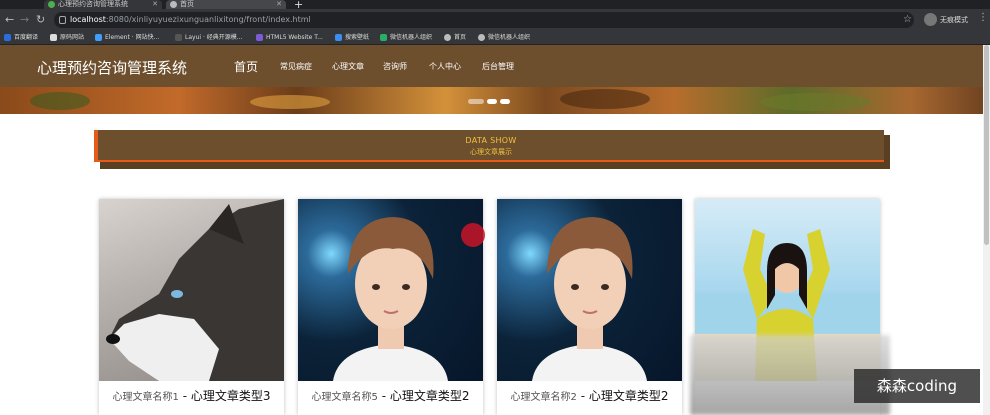 This screenshot has height=415, width=990. I want to click on back-icon: ←, so click(9, 20).